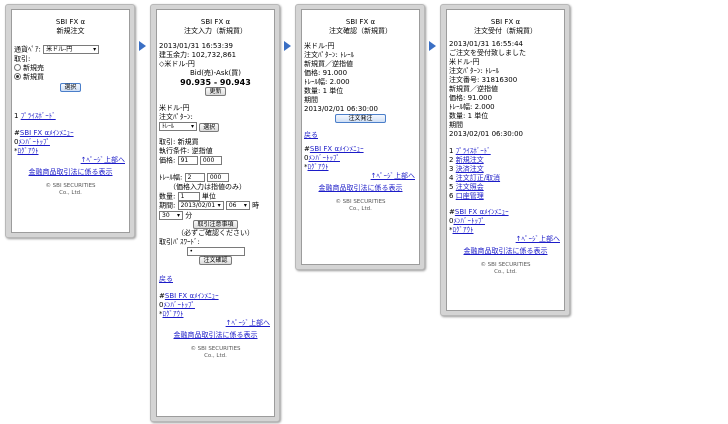 Image resolution: width=728 pixels, height=424 pixels. Describe the element at coordinates (486, 44) in the screenshot. I see `datetime: 2013/01/31 16:55:44` at that location.